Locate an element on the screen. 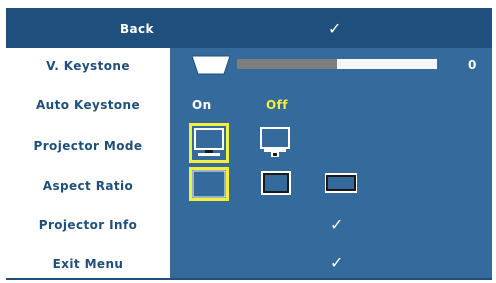 The image size is (496, 283). aspect-4-3-icon is located at coordinates (276, 183).